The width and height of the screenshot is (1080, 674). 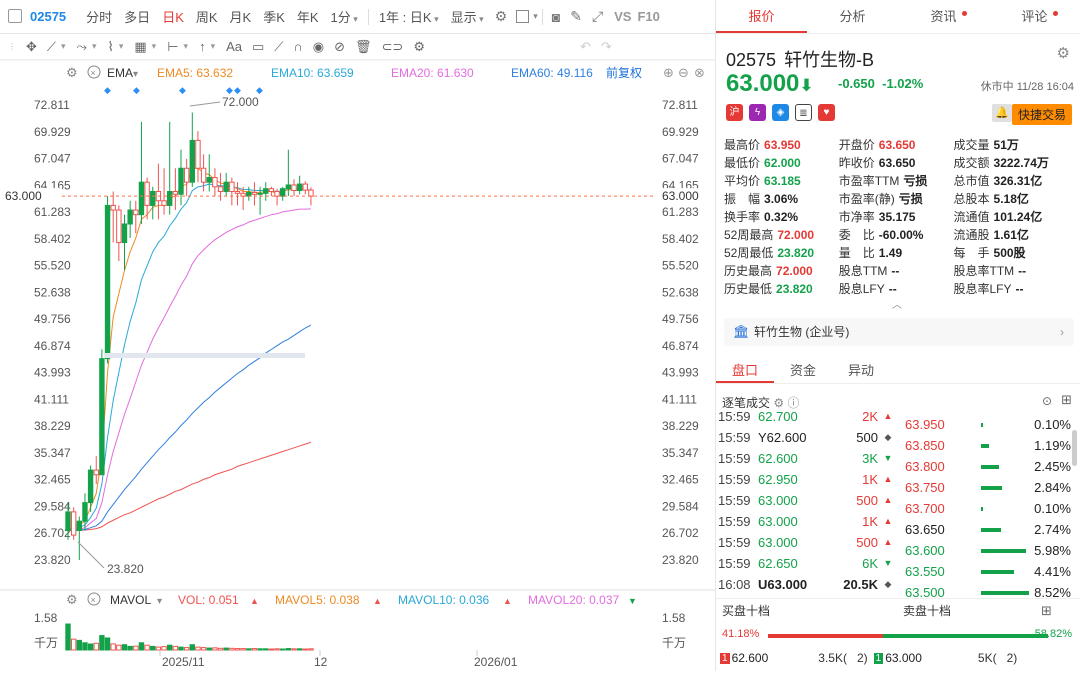 I want to click on zoom-out-icon: ⊖, so click(x=683, y=72).